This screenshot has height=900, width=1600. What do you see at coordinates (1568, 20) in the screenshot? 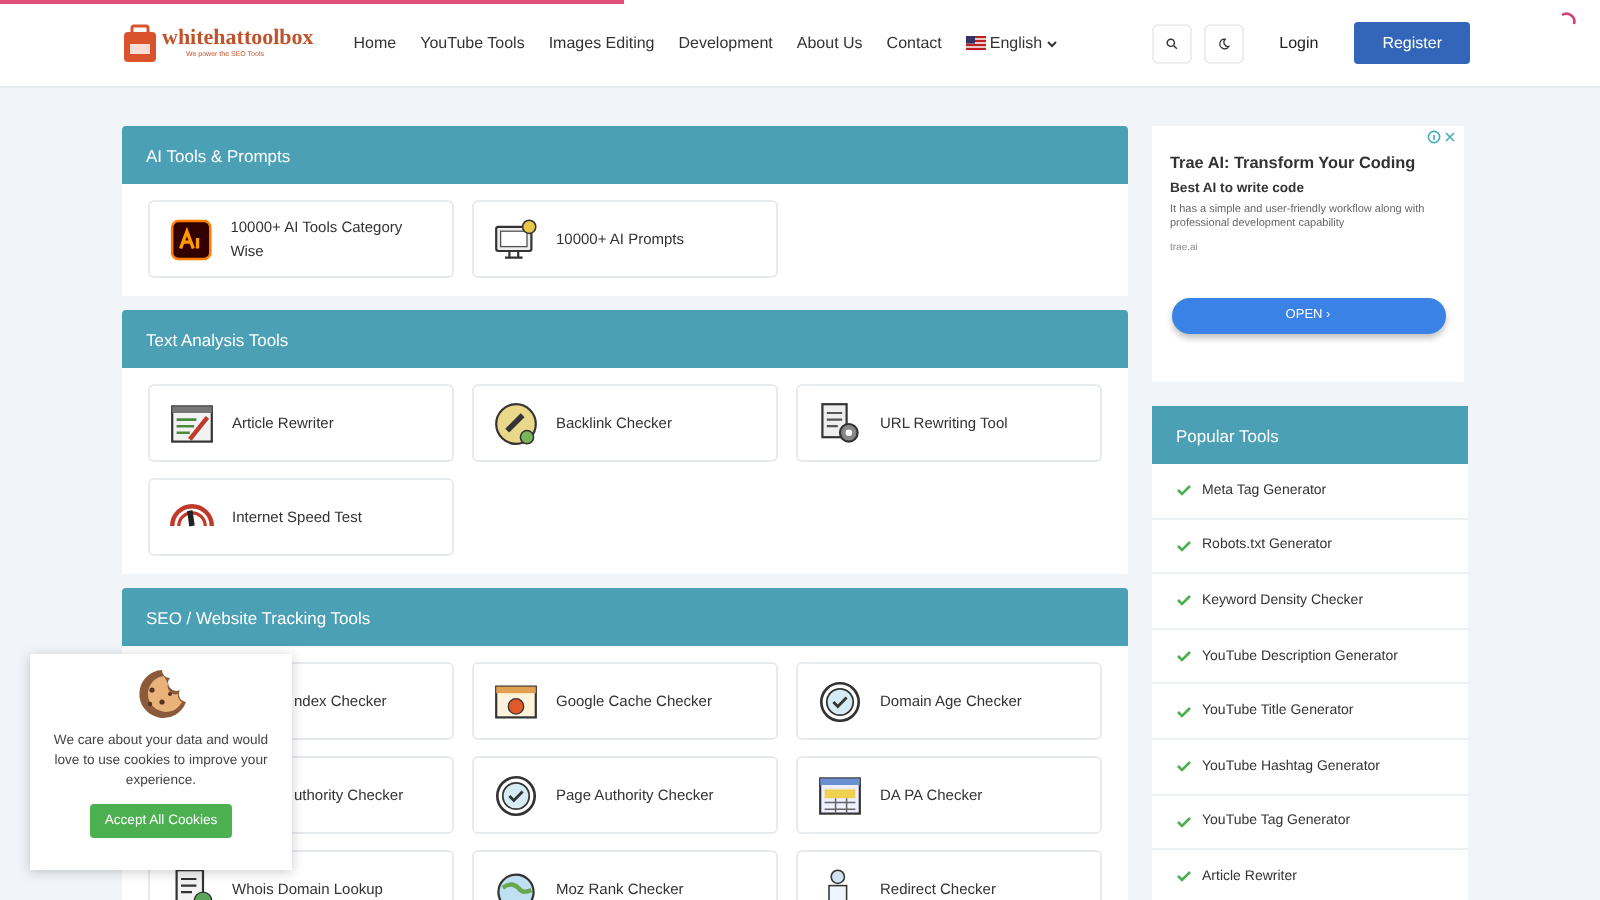
I see `spinner-icon` at bounding box center [1568, 20].